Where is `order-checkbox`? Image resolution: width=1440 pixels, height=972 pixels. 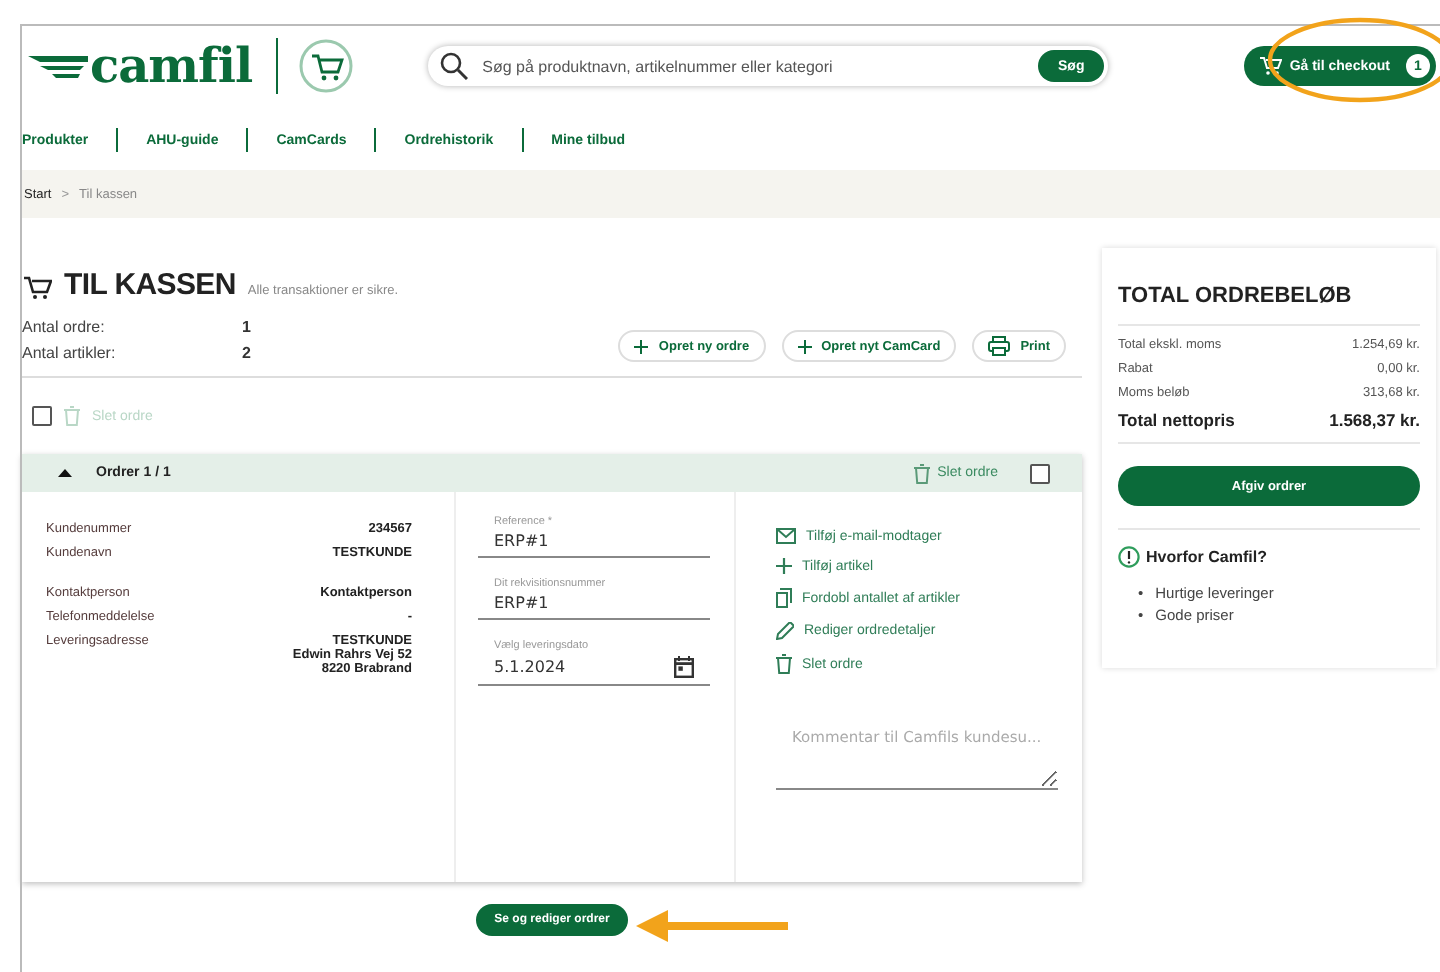
order-checkbox is located at coordinates (1040, 473).